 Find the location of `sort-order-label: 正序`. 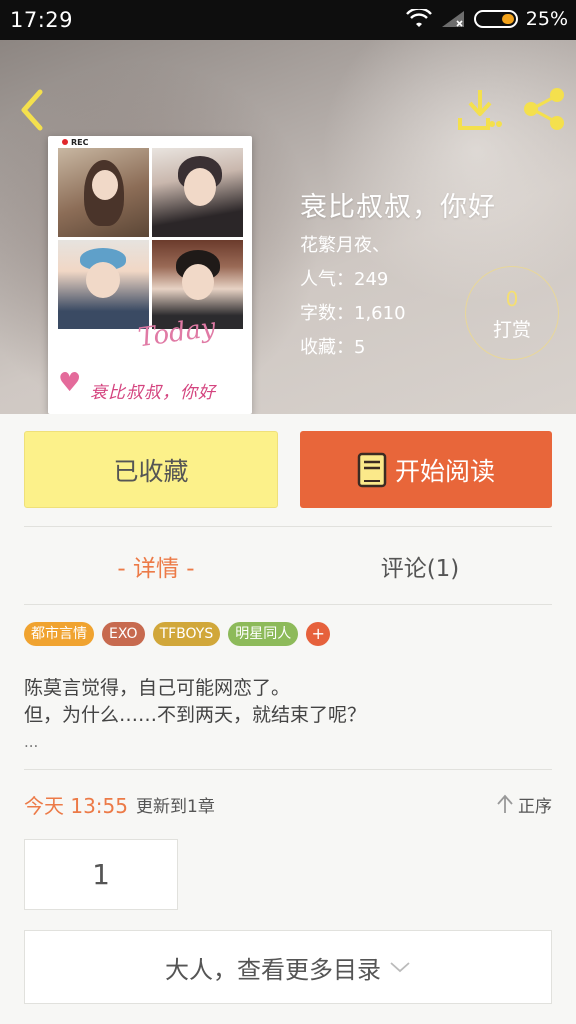

sort-order-label: 正序 is located at coordinates (535, 806).